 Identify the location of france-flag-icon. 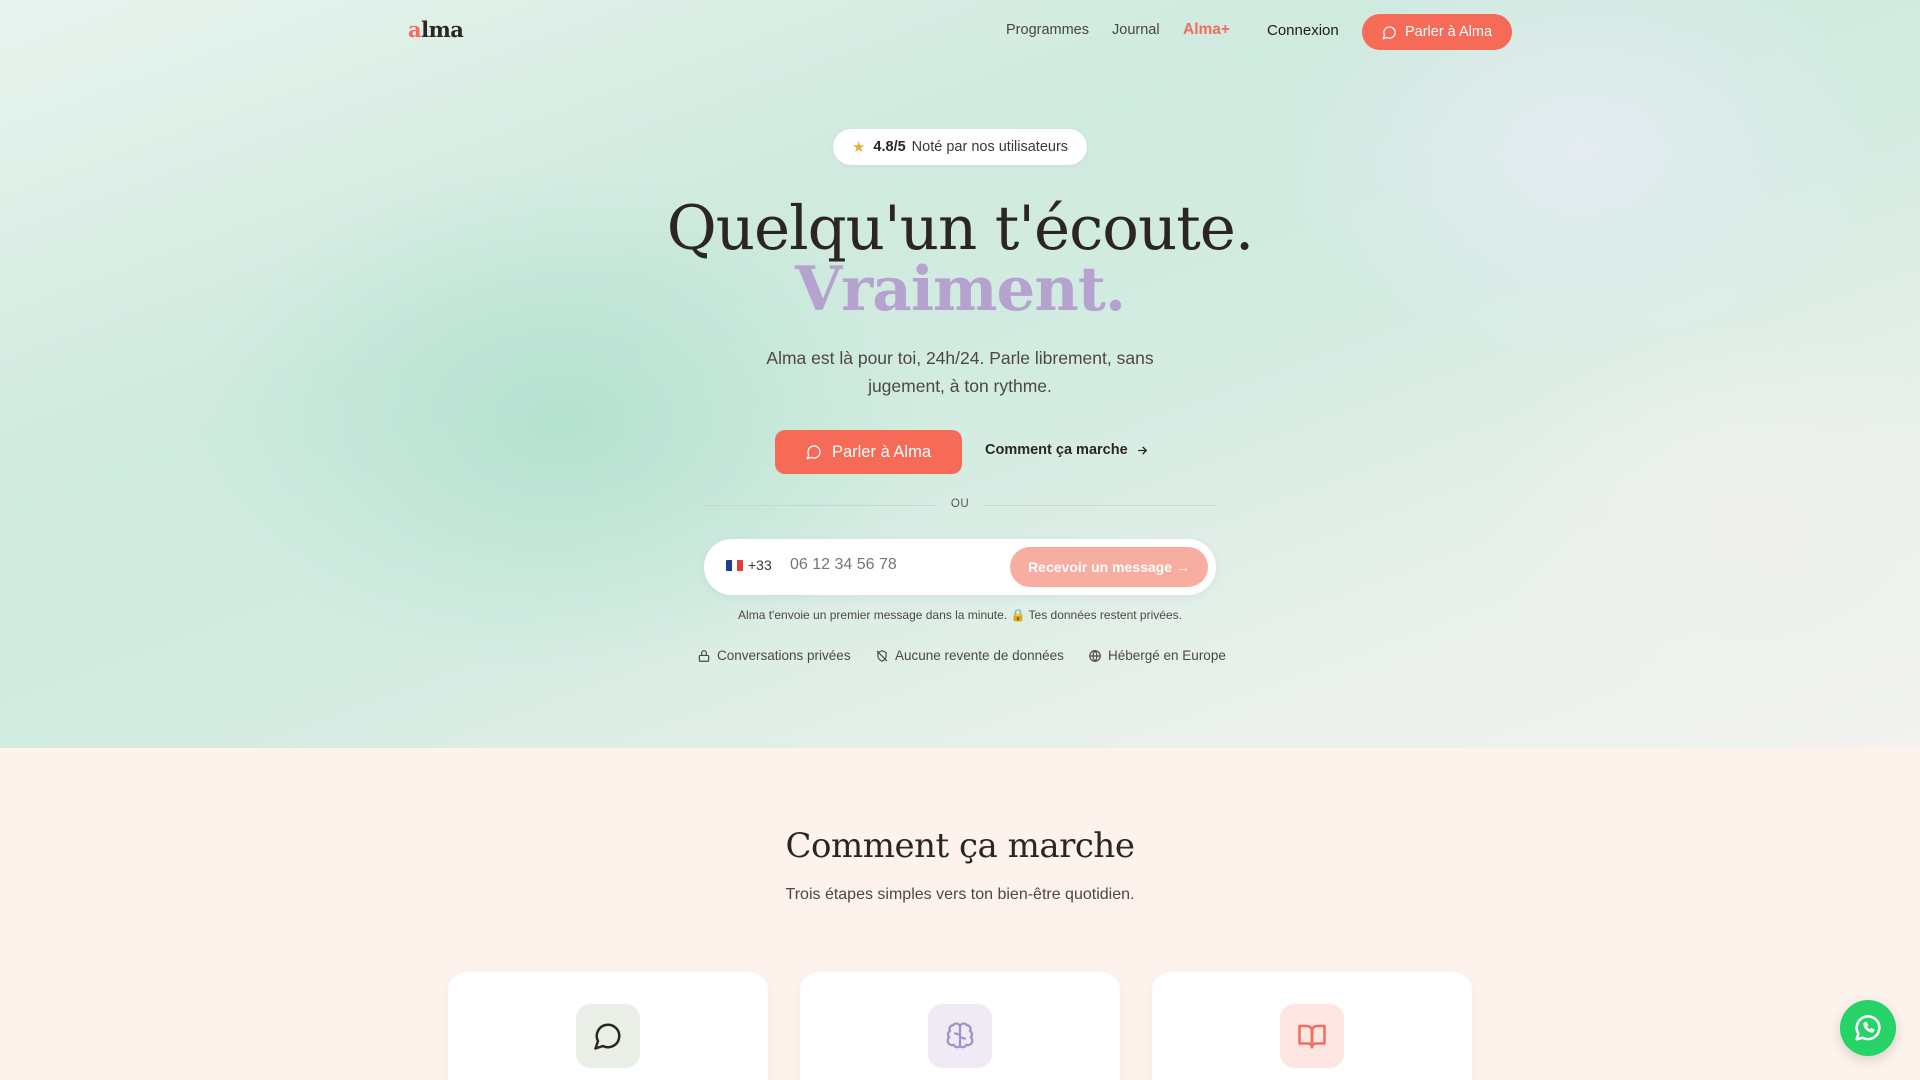
(734, 565).